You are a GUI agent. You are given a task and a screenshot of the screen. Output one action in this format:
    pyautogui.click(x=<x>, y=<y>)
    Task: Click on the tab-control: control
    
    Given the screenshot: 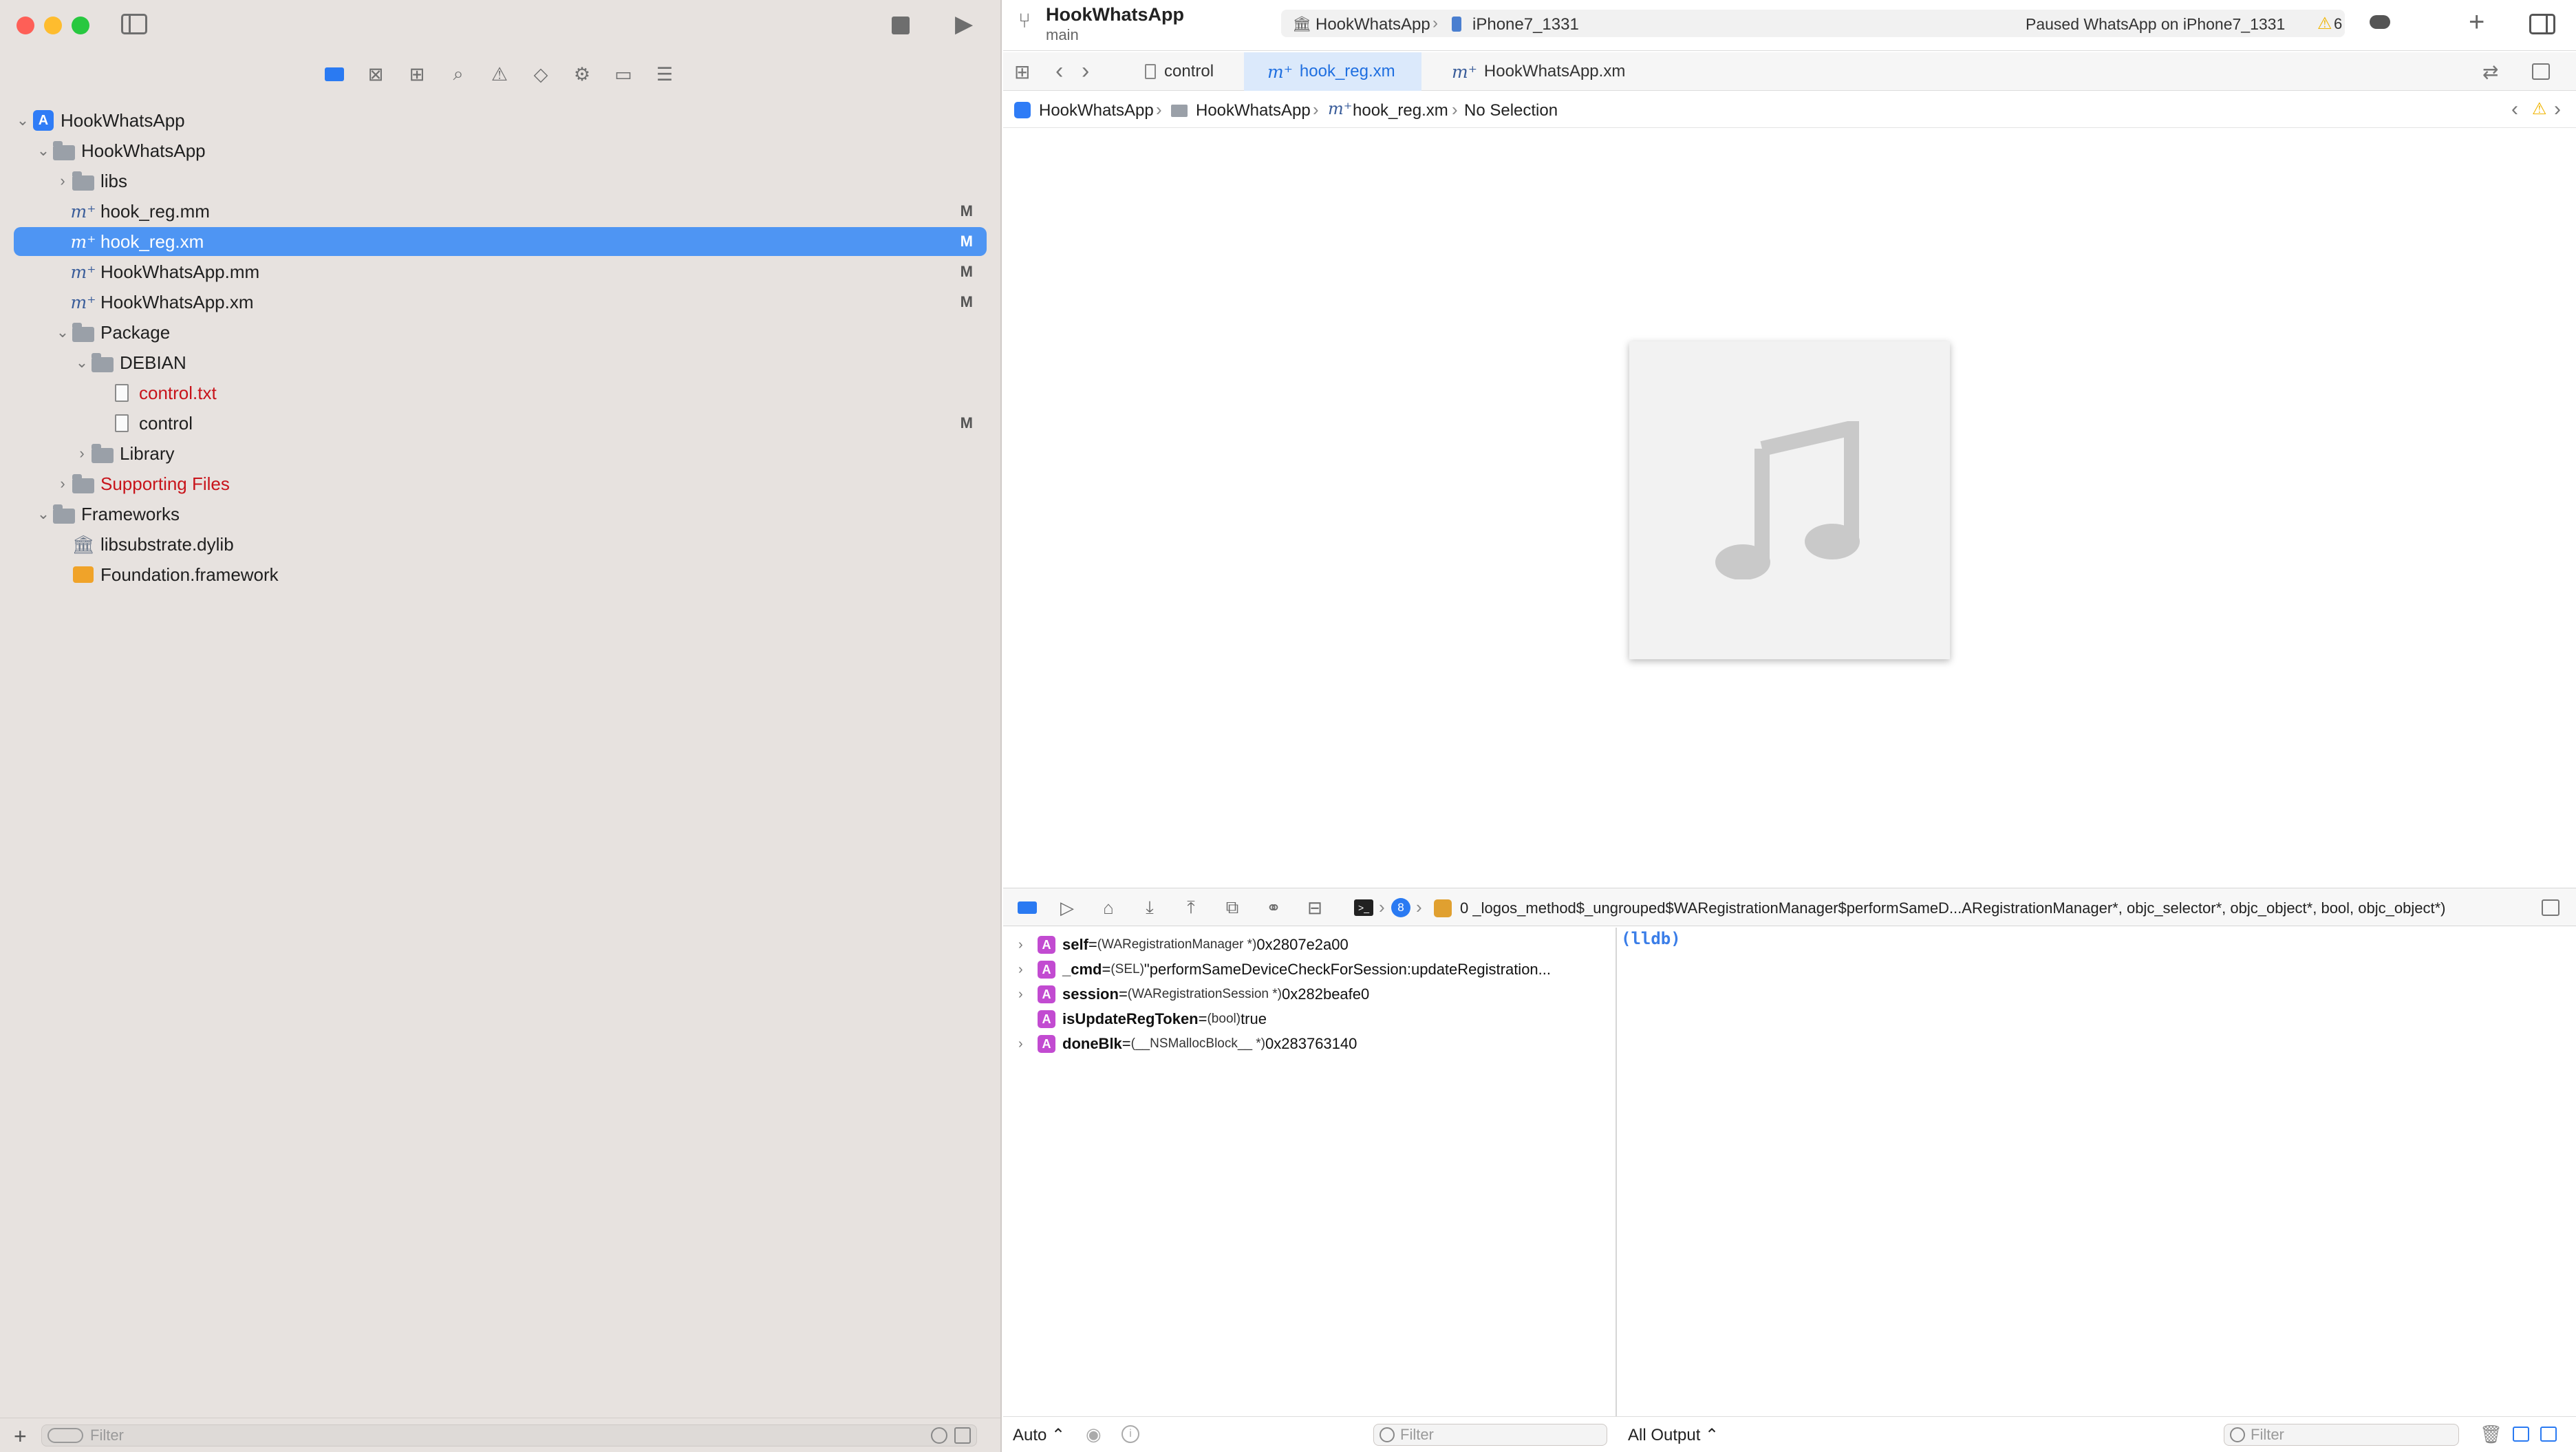 What is the action you would take?
    pyautogui.click(x=1191, y=71)
    